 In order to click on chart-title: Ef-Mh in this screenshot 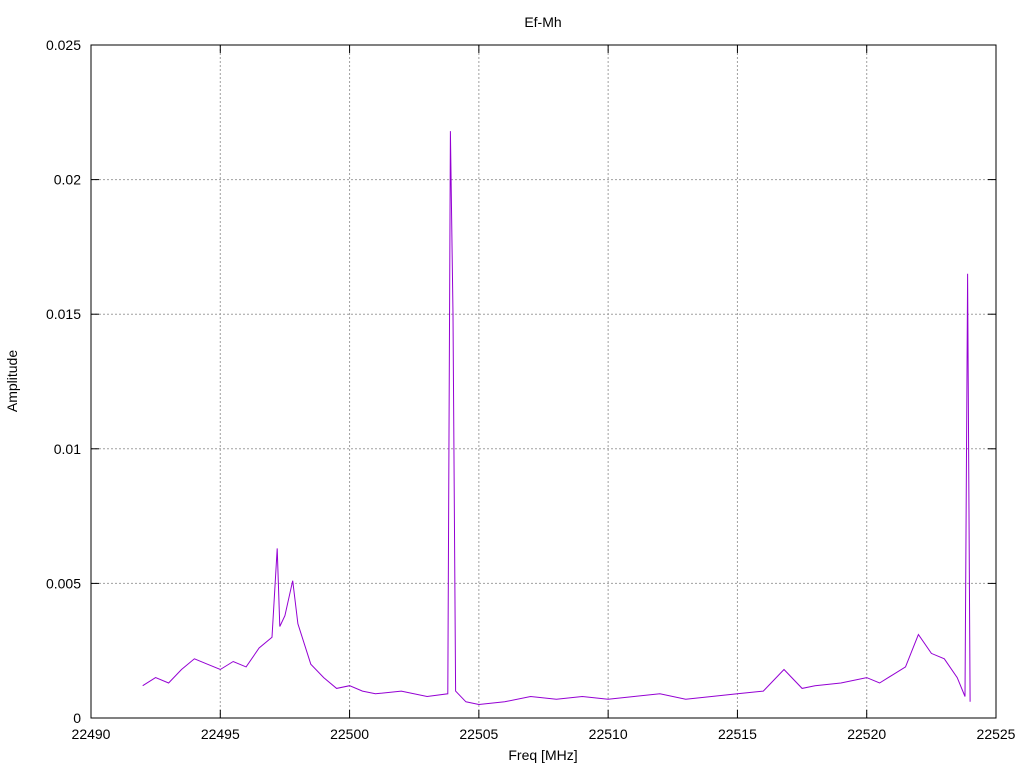, I will do `click(542, 22)`.